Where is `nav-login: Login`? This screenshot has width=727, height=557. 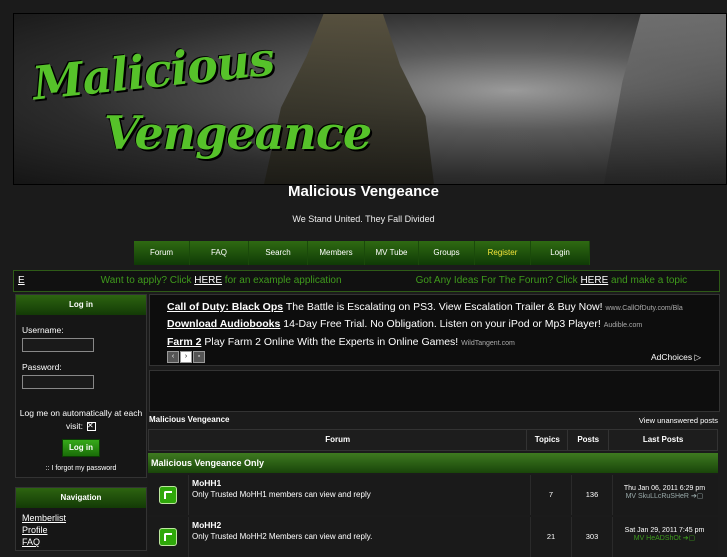 nav-login: Login is located at coordinates (560, 253).